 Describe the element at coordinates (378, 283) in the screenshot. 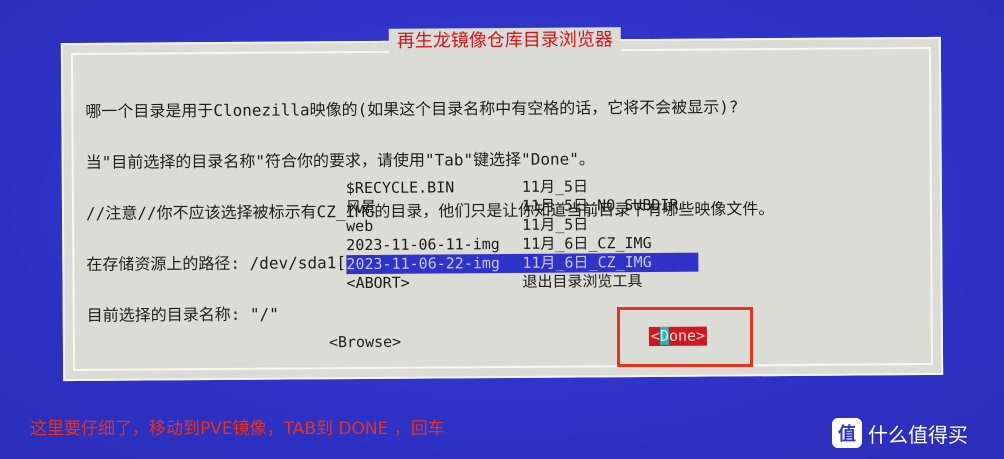

I see `list-item-name: <ABORT>` at that location.